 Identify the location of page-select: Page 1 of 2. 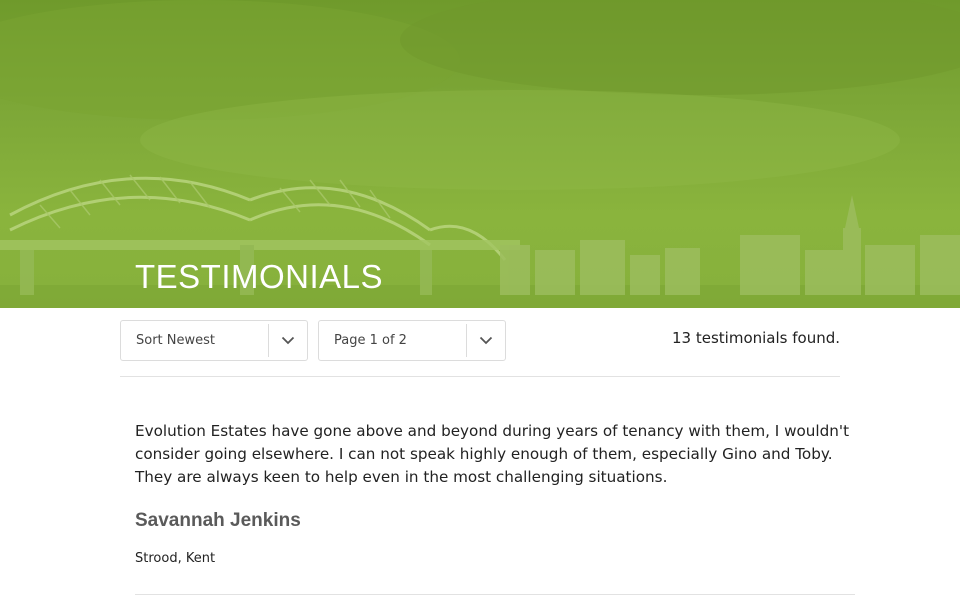
(412, 340).